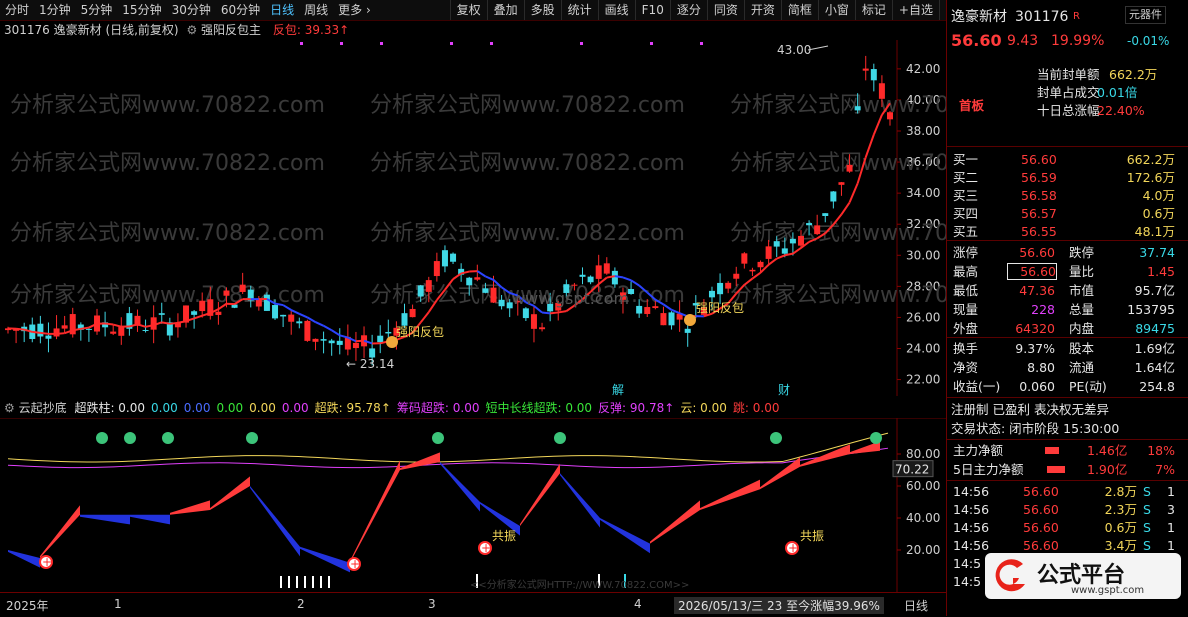  Describe the element at coordinates (916, 605) in the screenshot. I see `period-label: 日线` at that location.